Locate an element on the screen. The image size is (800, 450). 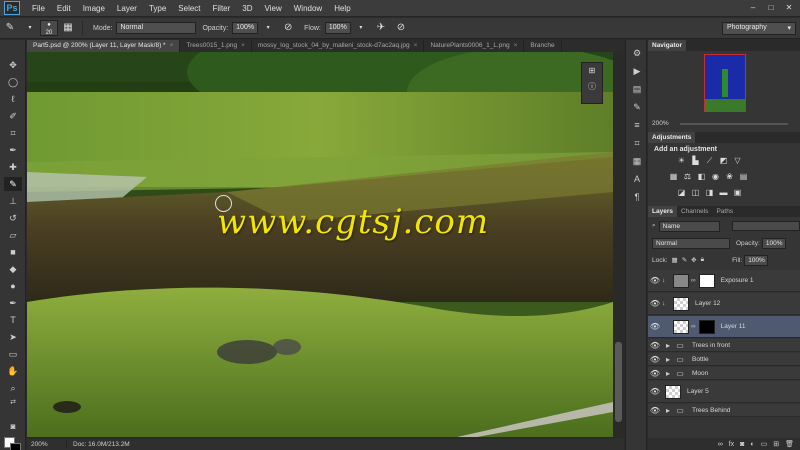
tab-navigator: Navigator is located at coordinates (667, 45).